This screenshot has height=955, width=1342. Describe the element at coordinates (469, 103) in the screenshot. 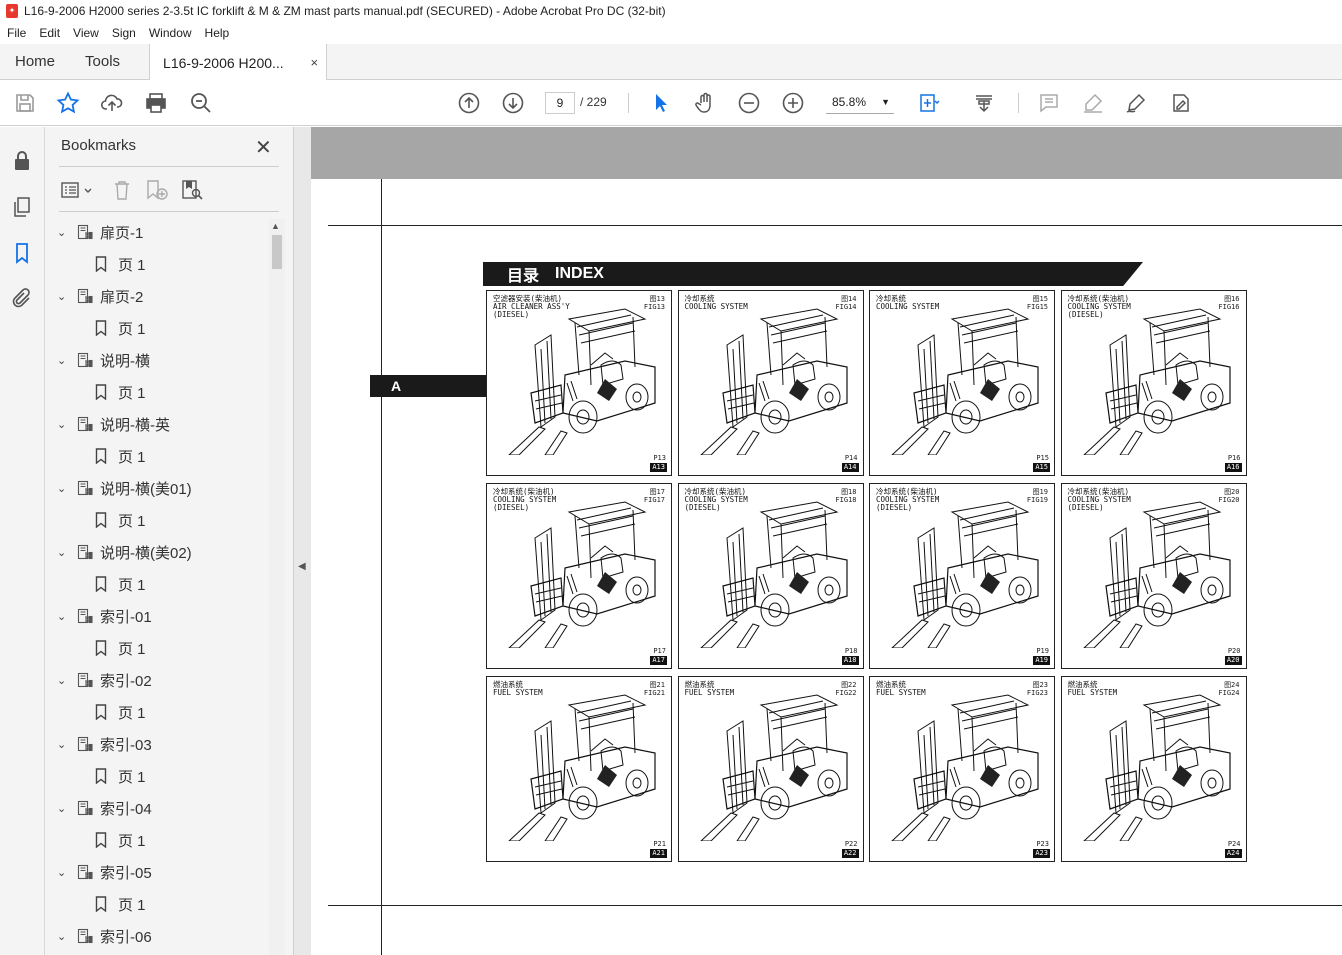

I see `prev-page-icon` at that location.